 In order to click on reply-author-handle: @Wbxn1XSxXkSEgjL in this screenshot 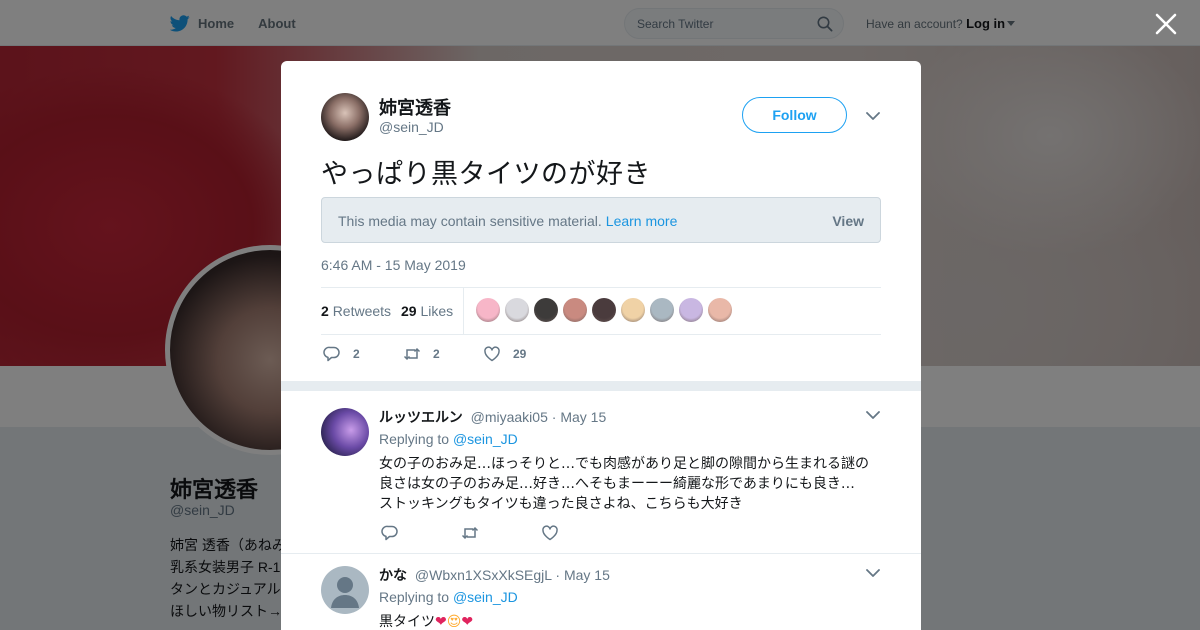, I will do `click(483, 575)`.